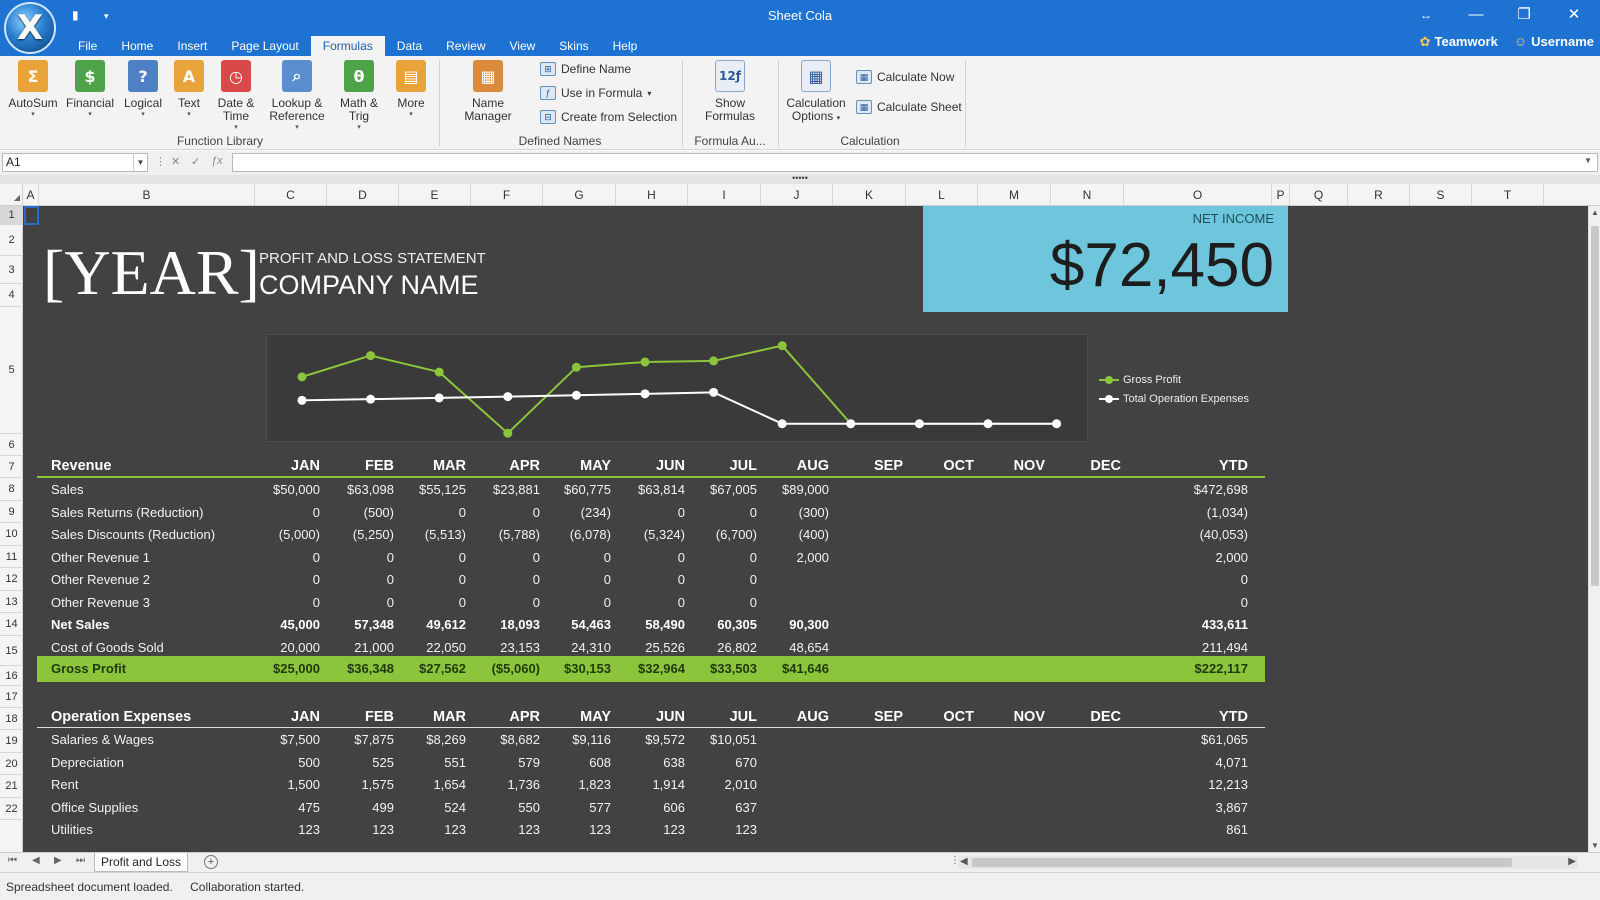  Describe the element at coordinates (409, 46) in the screenshot. I see `tab-data: Data` at that location.